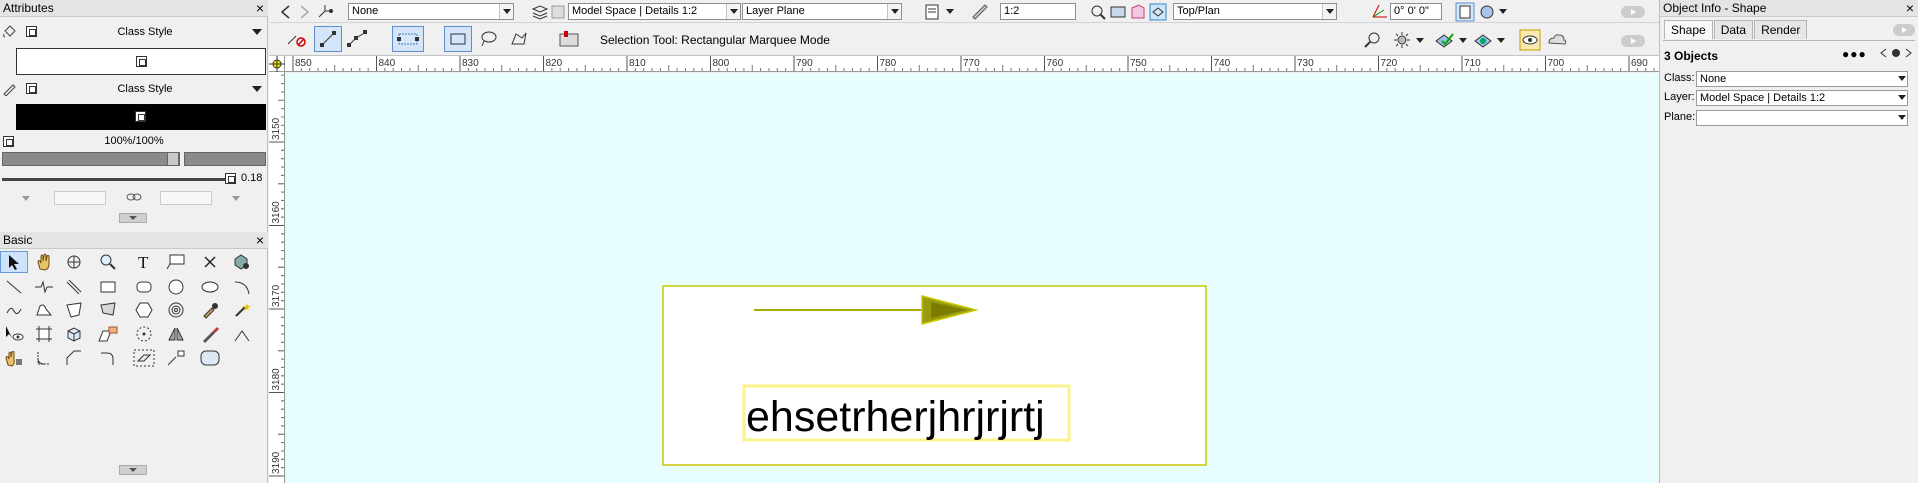 The height and width of the screenshot is (483, 1918). What do you see at coordinates (1138, 12) in the screenshot?
I see `projection-icon` at bounding box center [1138, 12].